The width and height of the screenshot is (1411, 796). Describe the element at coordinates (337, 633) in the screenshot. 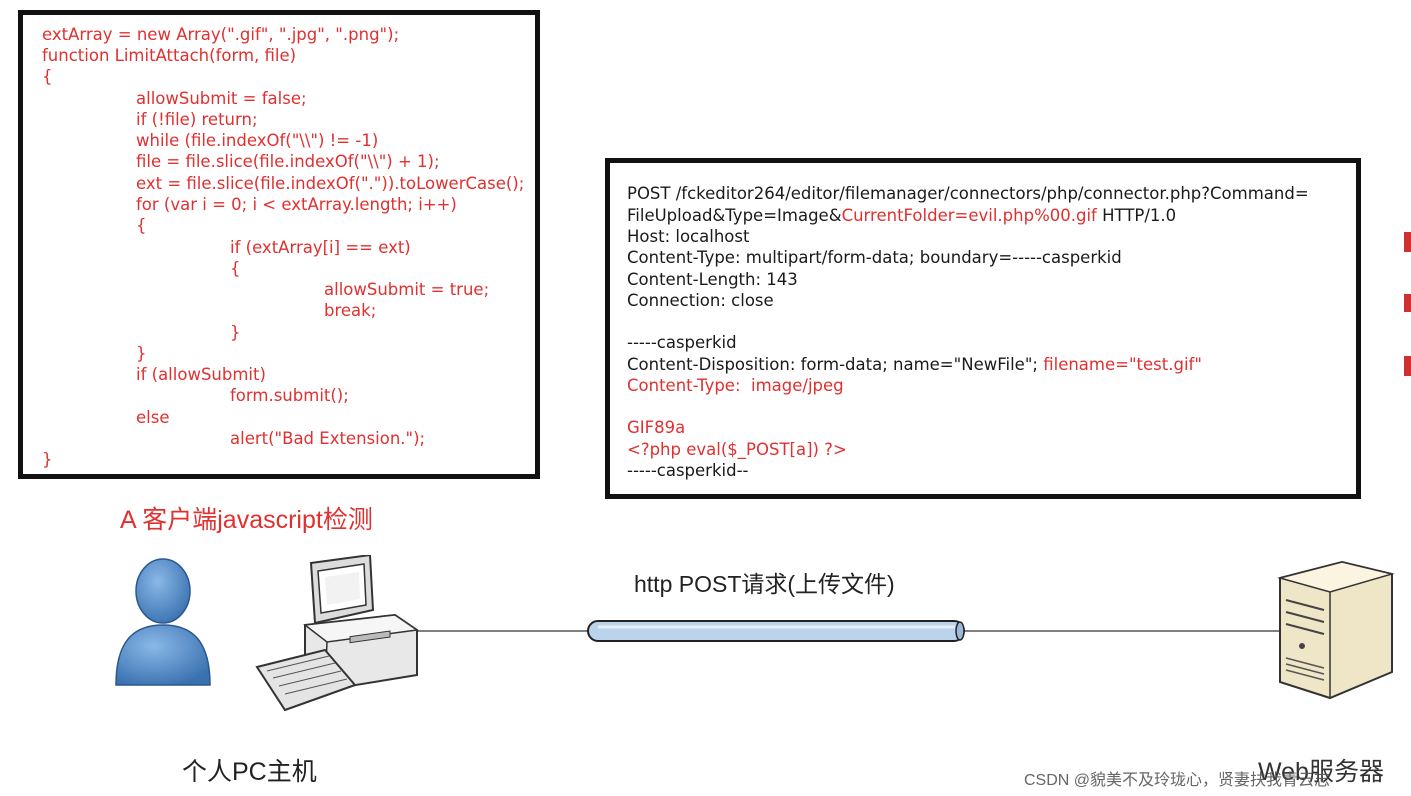

I see `pc-icon` at that location.